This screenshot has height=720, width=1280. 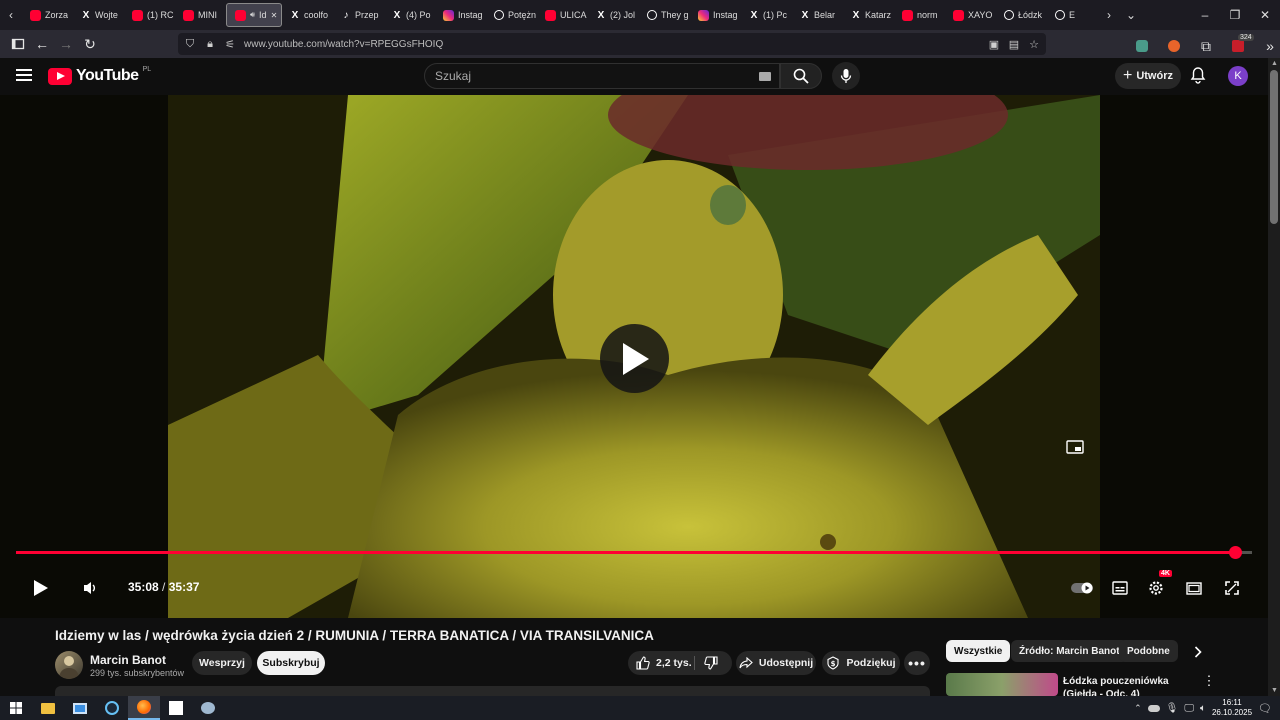 I want to click on browser-tab: MINI, so click(x=200, y=15).